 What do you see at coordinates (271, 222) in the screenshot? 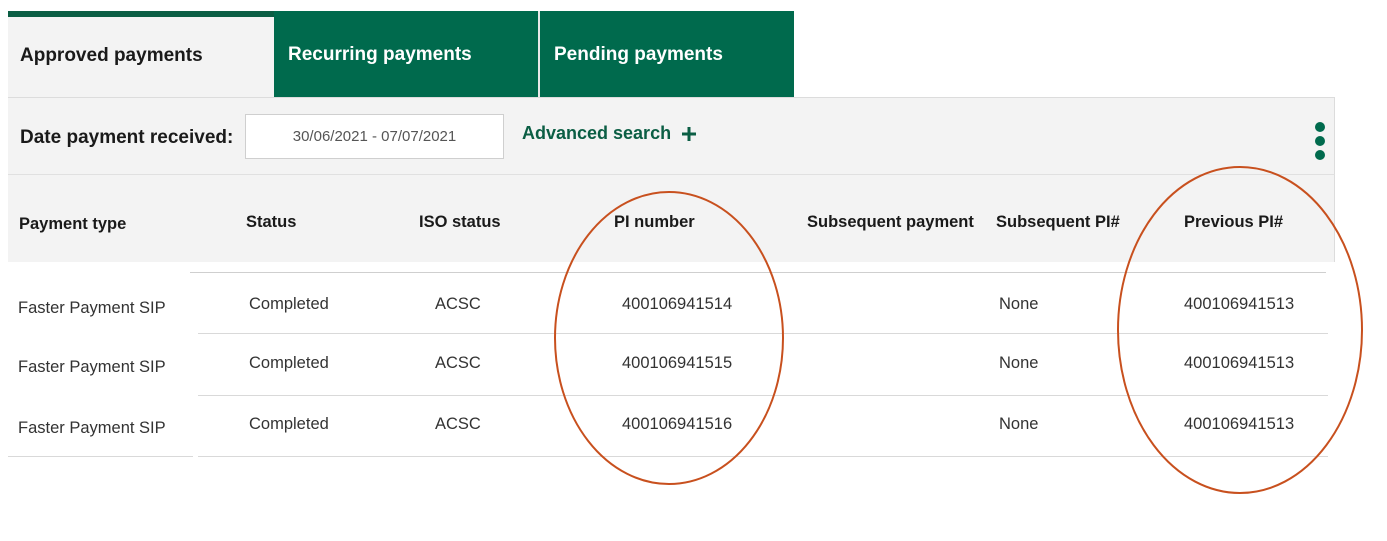
I see `column-header-status: Status` at bounding box center [271, 222].